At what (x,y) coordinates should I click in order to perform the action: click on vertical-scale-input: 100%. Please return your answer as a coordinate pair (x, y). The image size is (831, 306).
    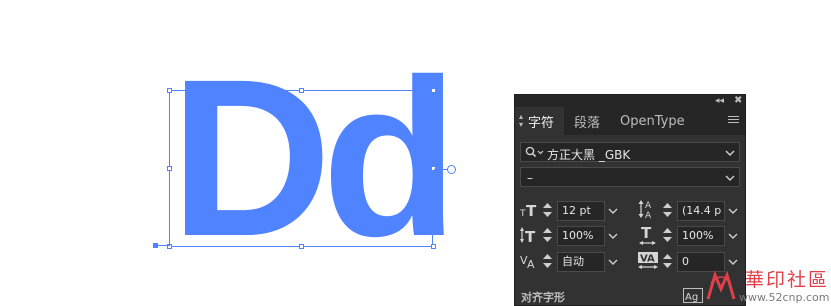
    Looking at the image, I should click on (581, 236).